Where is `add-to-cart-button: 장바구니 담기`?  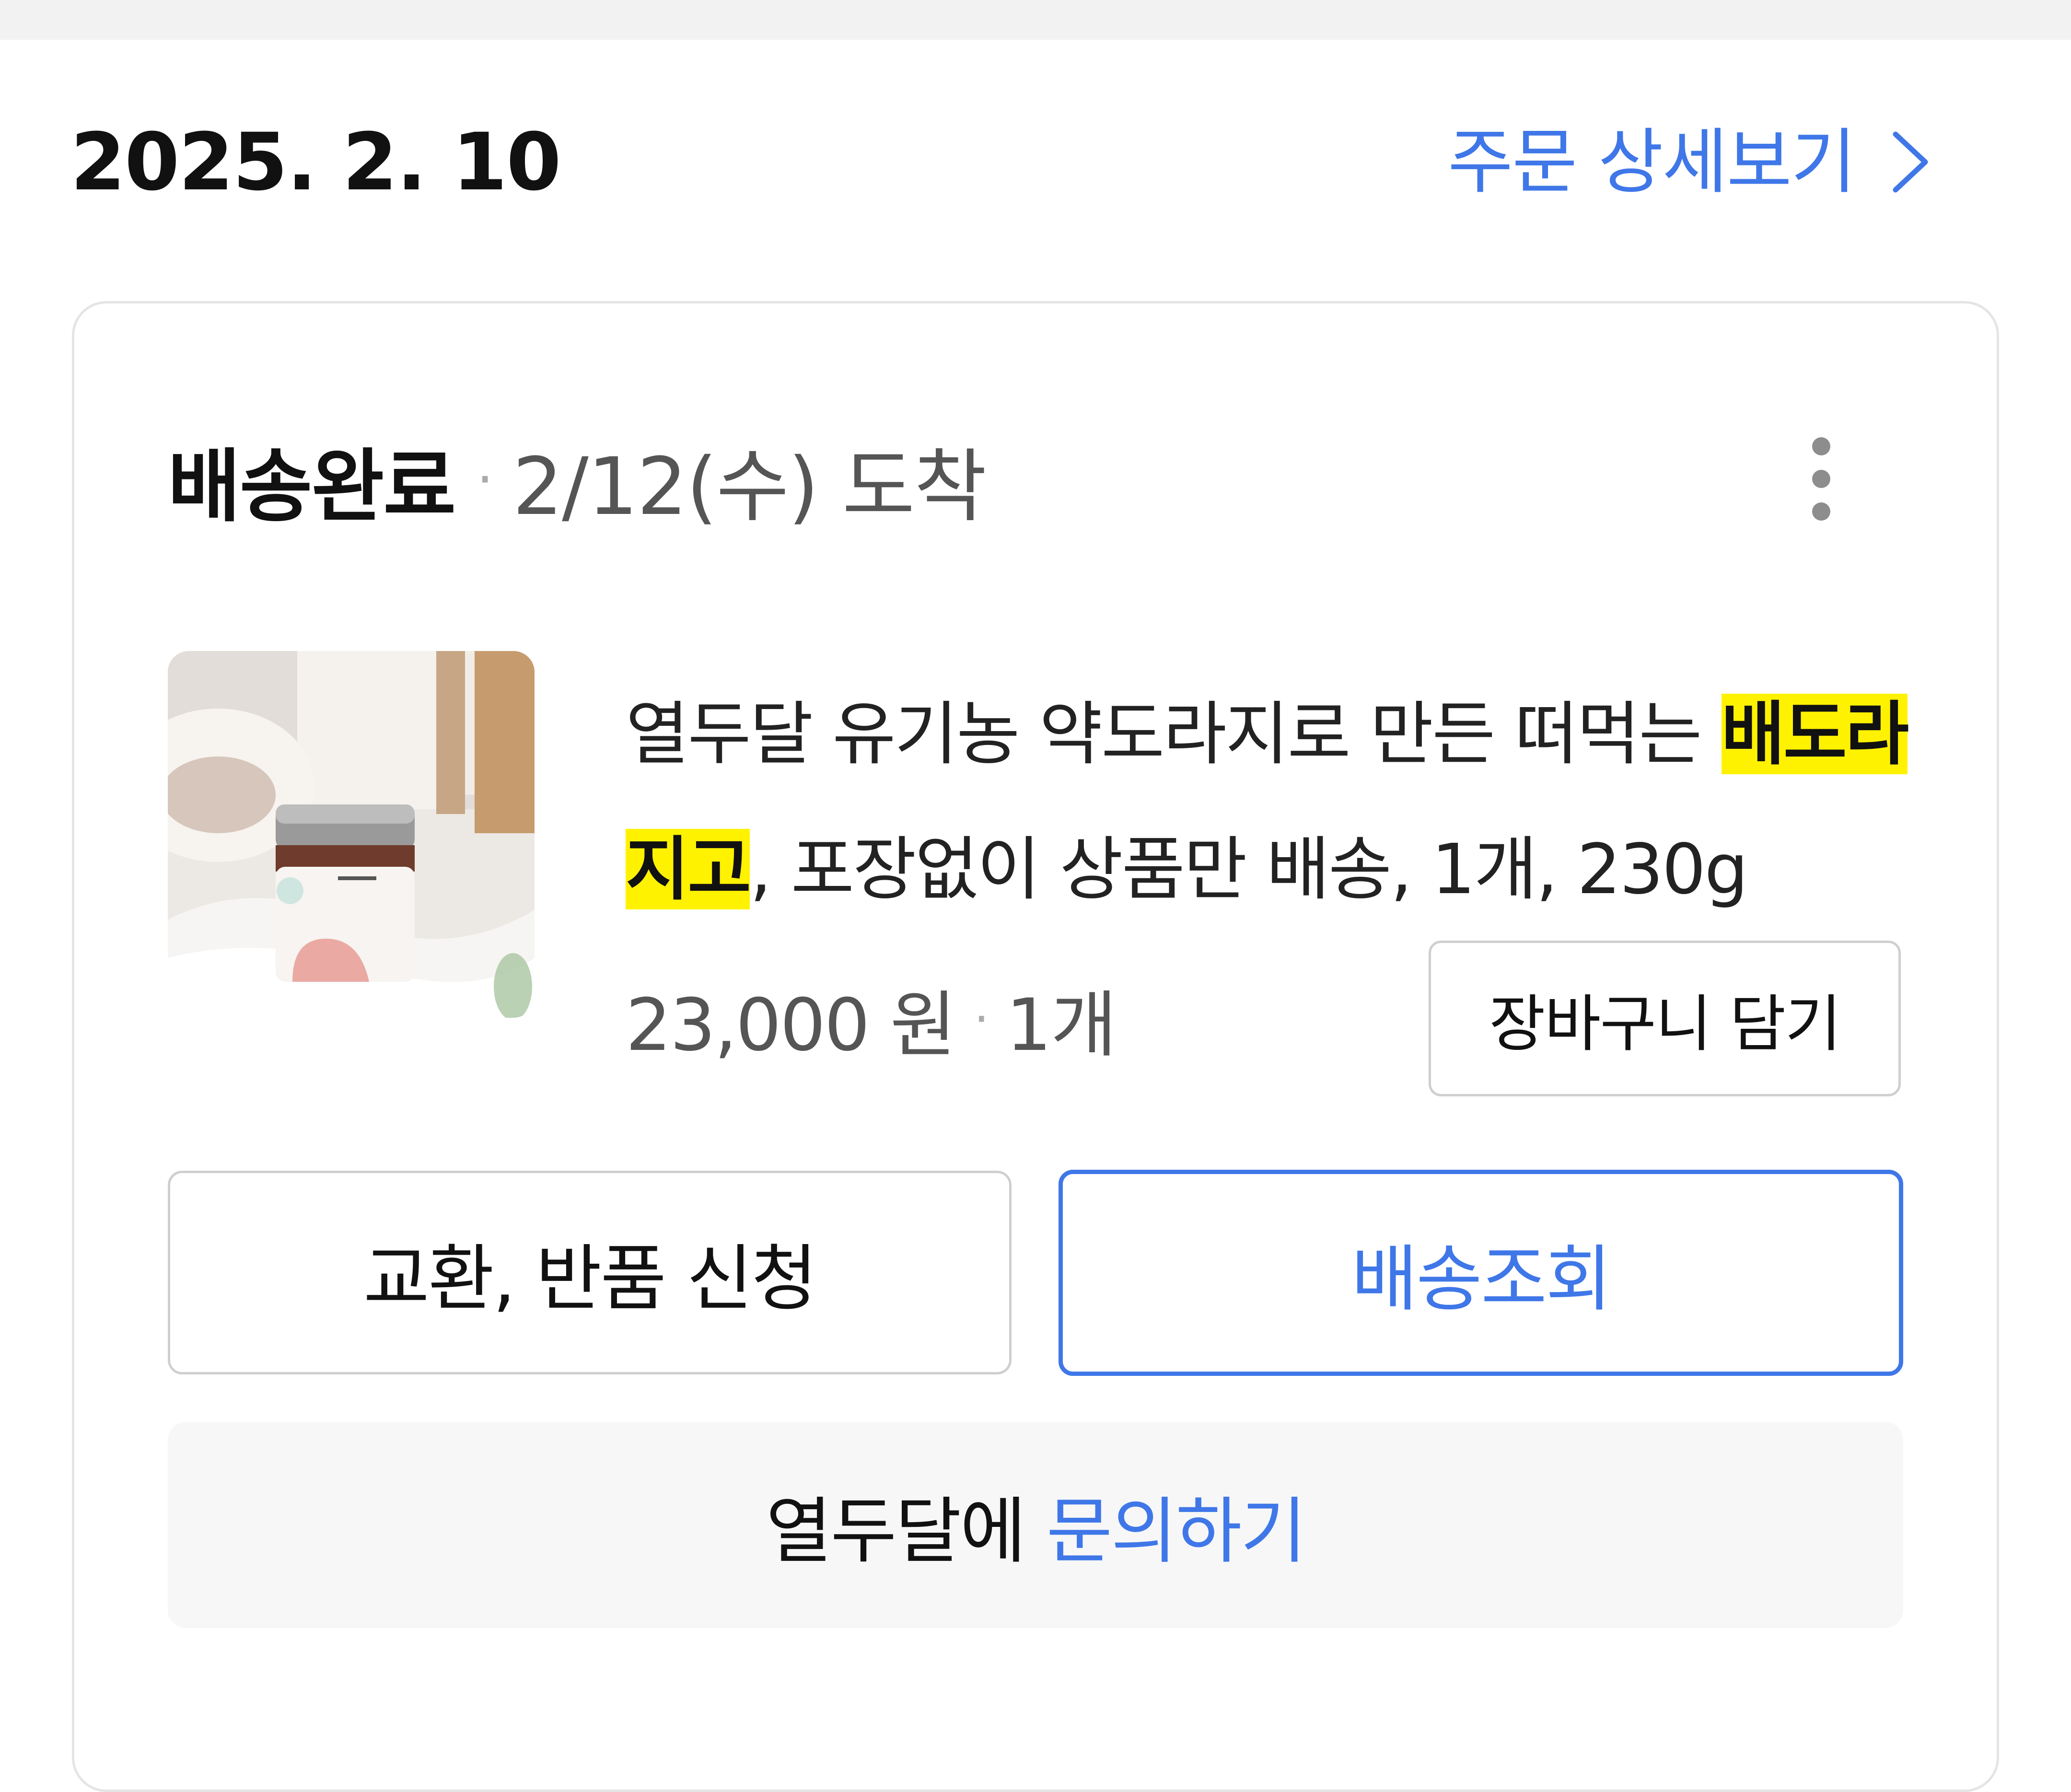
add-to-cart-button: 장바구니 담기 is located at coordinates (1665, 1018).